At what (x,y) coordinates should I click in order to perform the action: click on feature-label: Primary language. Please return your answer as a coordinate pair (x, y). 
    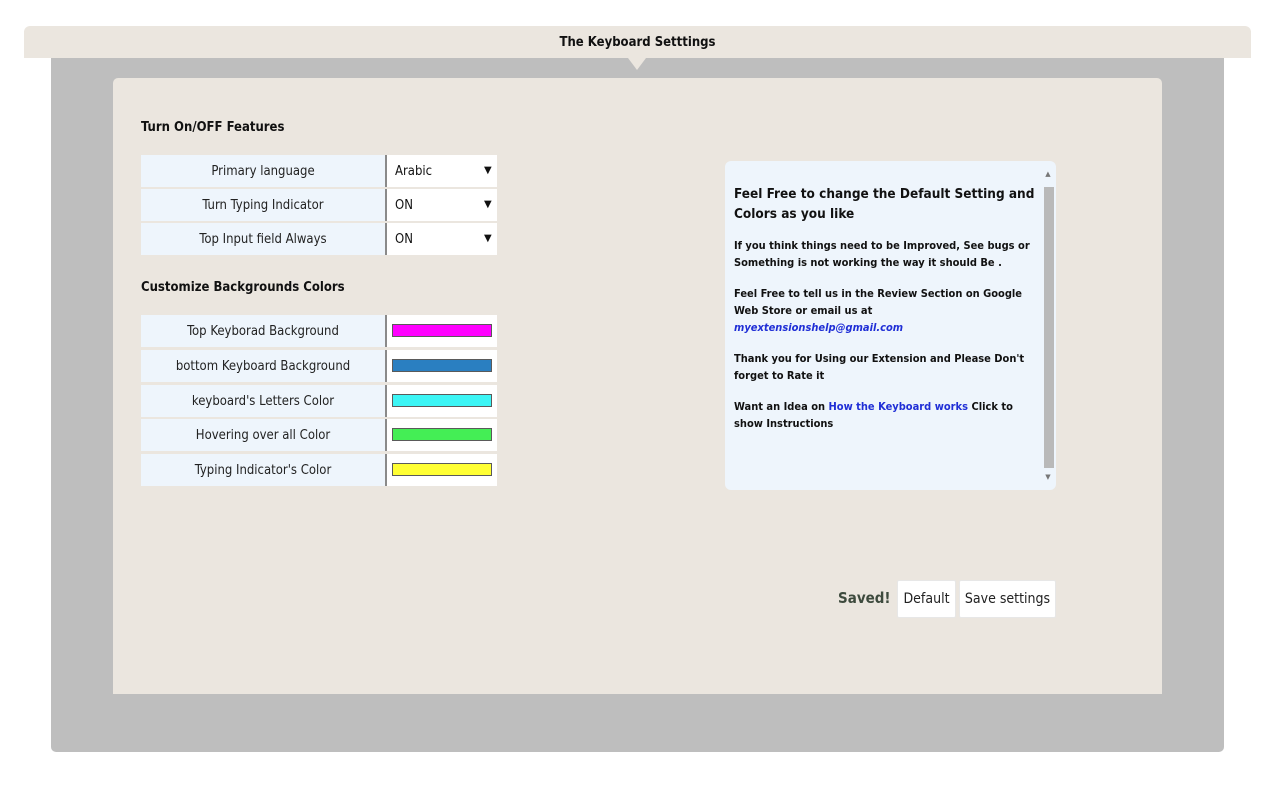
    Looking at the image, I should click on (264, 171).